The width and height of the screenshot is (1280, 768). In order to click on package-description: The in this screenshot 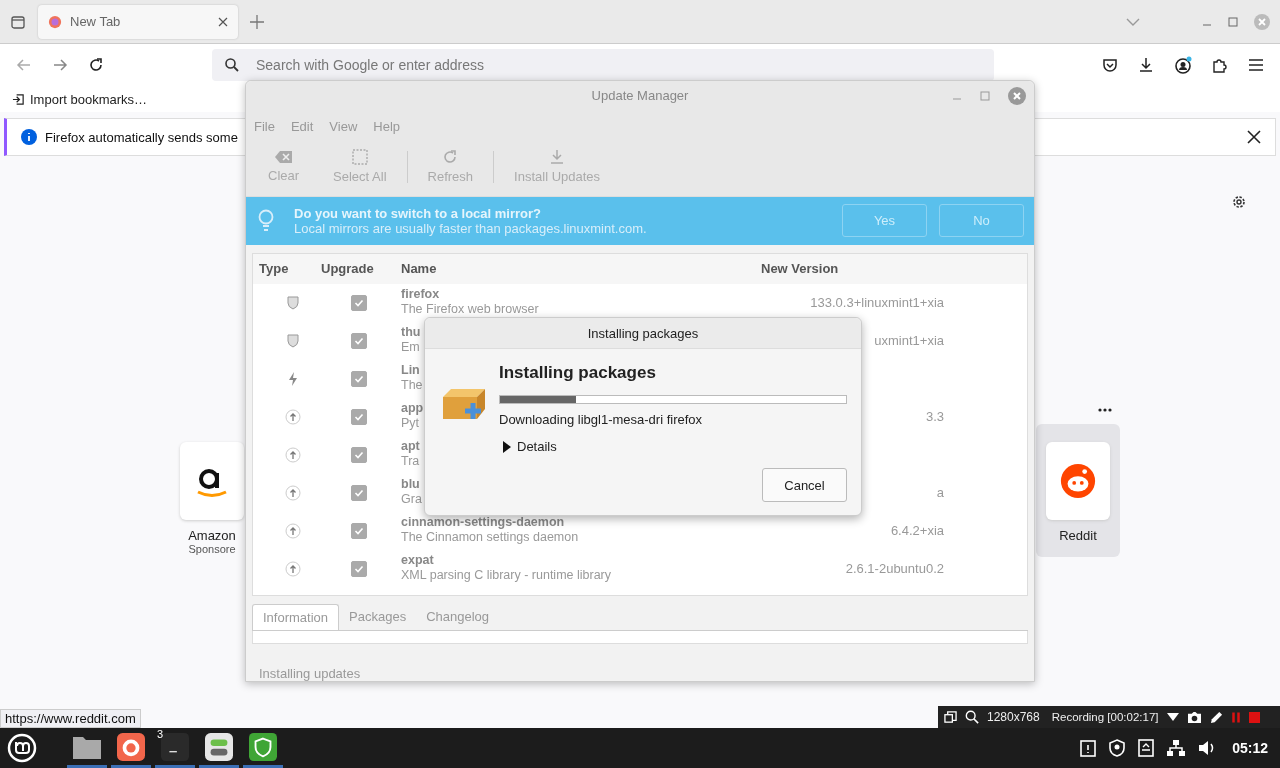, I will do `click(412, 385)`.